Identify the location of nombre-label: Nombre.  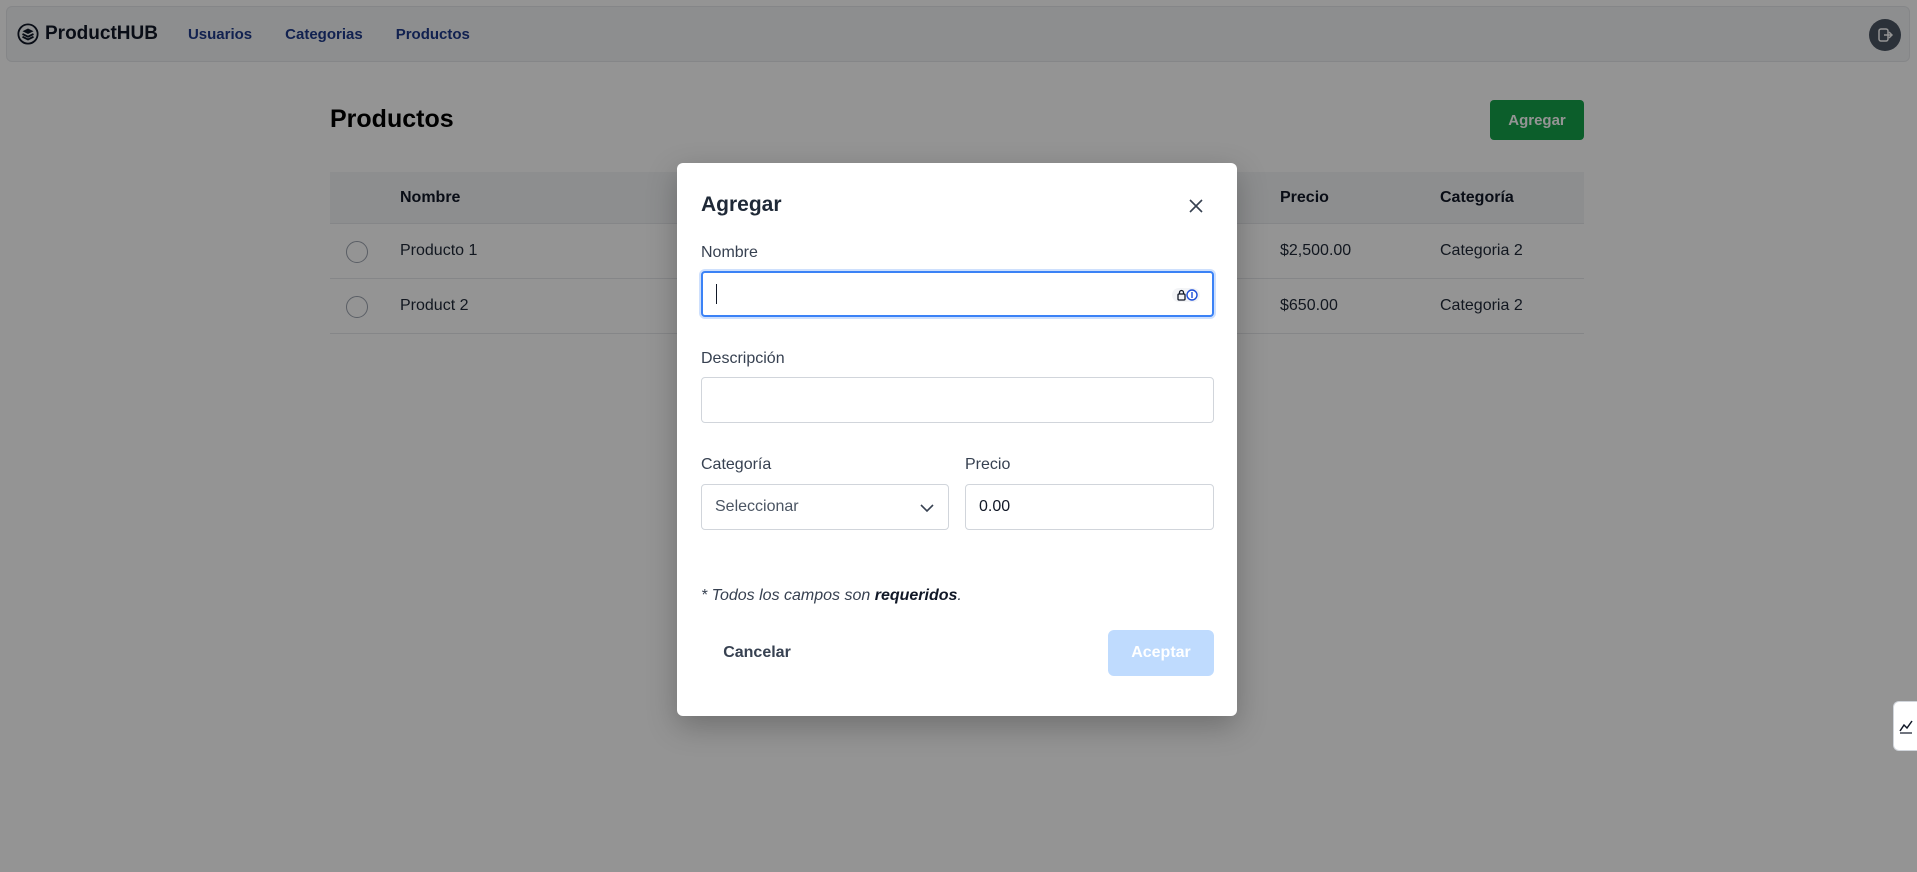
(729, 252).